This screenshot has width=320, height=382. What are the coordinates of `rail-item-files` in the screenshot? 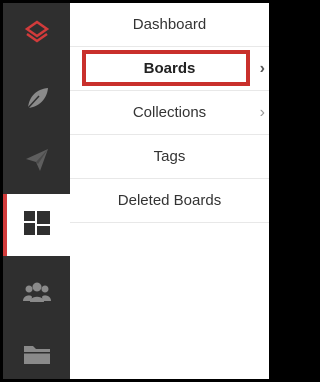 It's located at (36, 352).